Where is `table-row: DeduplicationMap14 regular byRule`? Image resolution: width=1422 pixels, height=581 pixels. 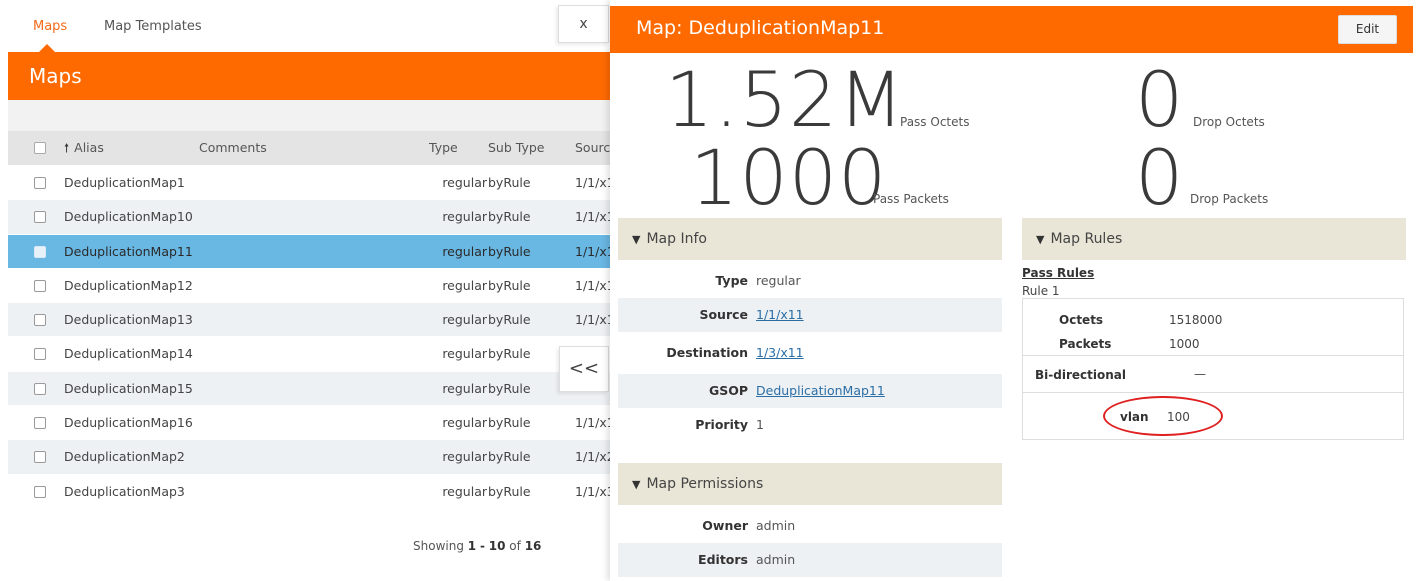
table-row: DeduplicationMap14 regular byRule is located at coordinates (309, 354).